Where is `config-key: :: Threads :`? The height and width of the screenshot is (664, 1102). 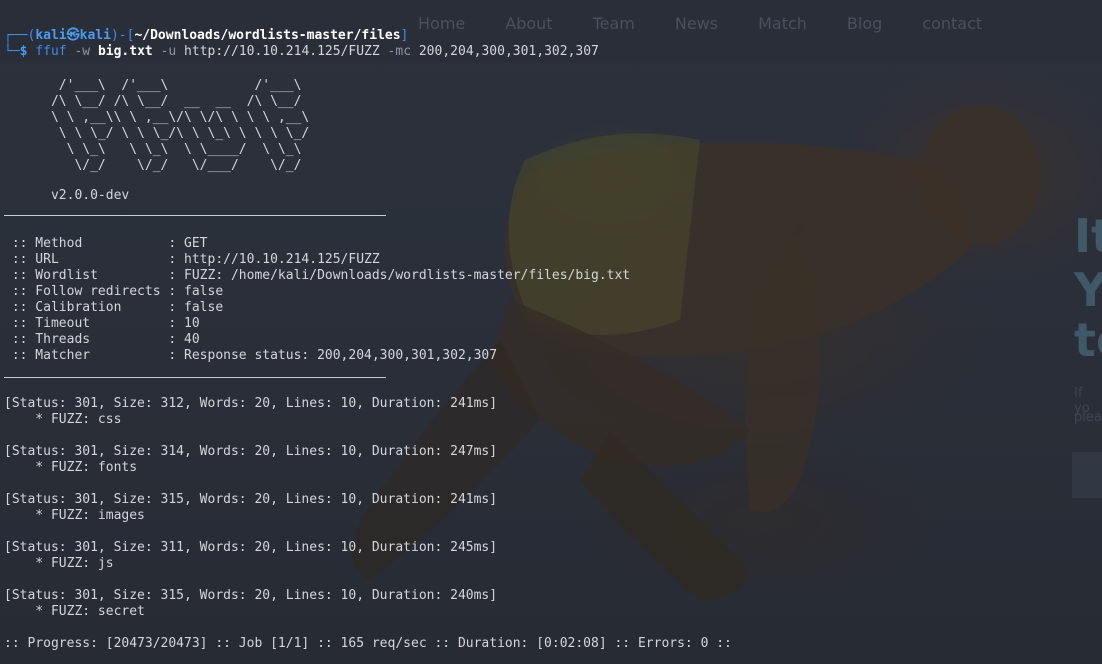
config-key: :: Threads : is located at coordinates (94, 339).